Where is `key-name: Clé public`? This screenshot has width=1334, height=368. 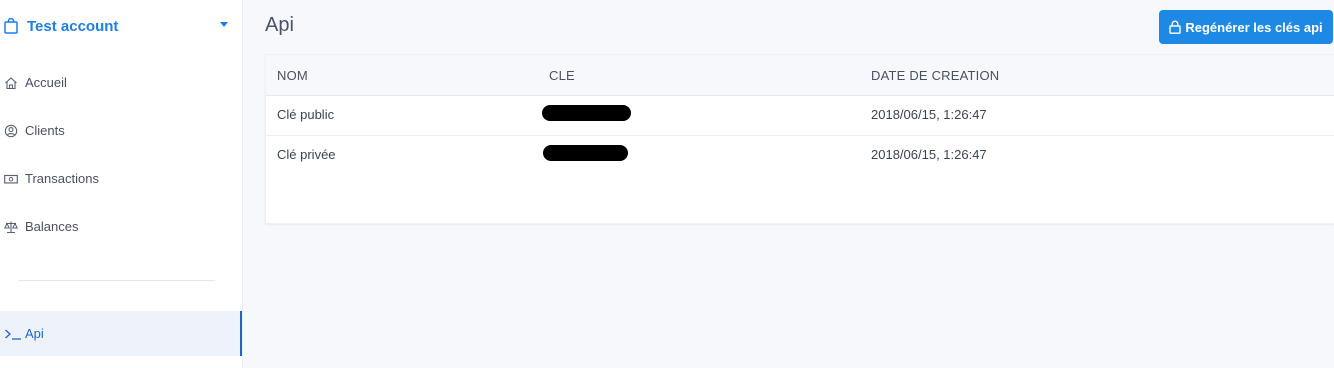
key-name: Clé public is located at coordinates (306, 114).